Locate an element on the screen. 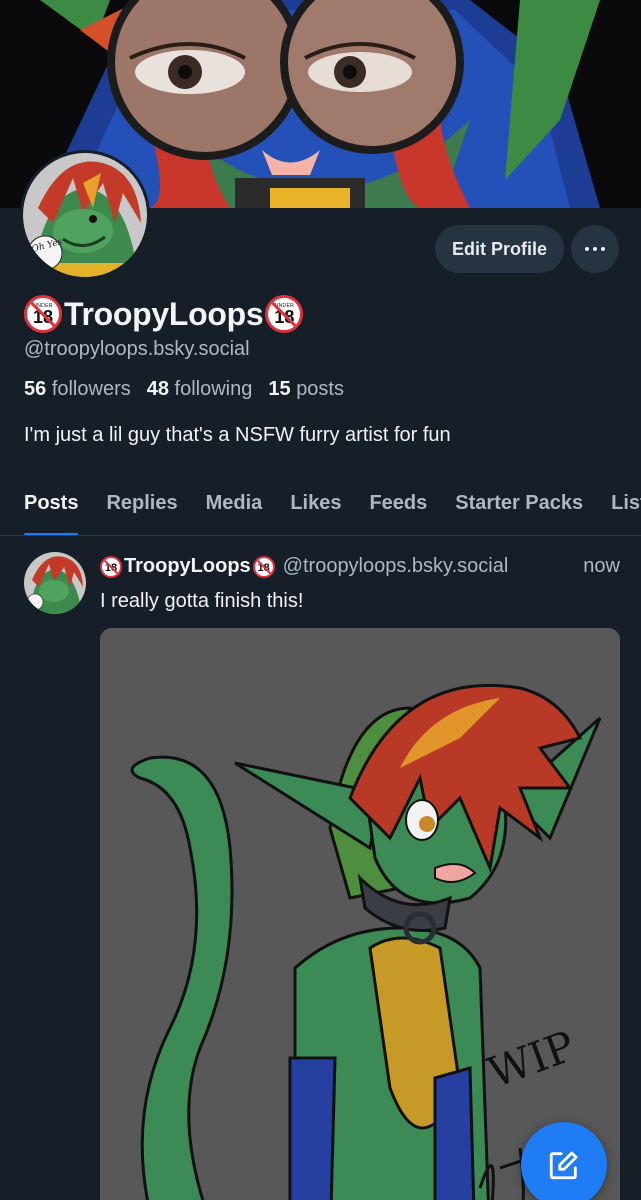 Image resolution: width=641 pixels, height=1200 pixels. display-name-row: UNDER 18 TroopyLoops UNDER 18 is located at coordinates (164, 314).